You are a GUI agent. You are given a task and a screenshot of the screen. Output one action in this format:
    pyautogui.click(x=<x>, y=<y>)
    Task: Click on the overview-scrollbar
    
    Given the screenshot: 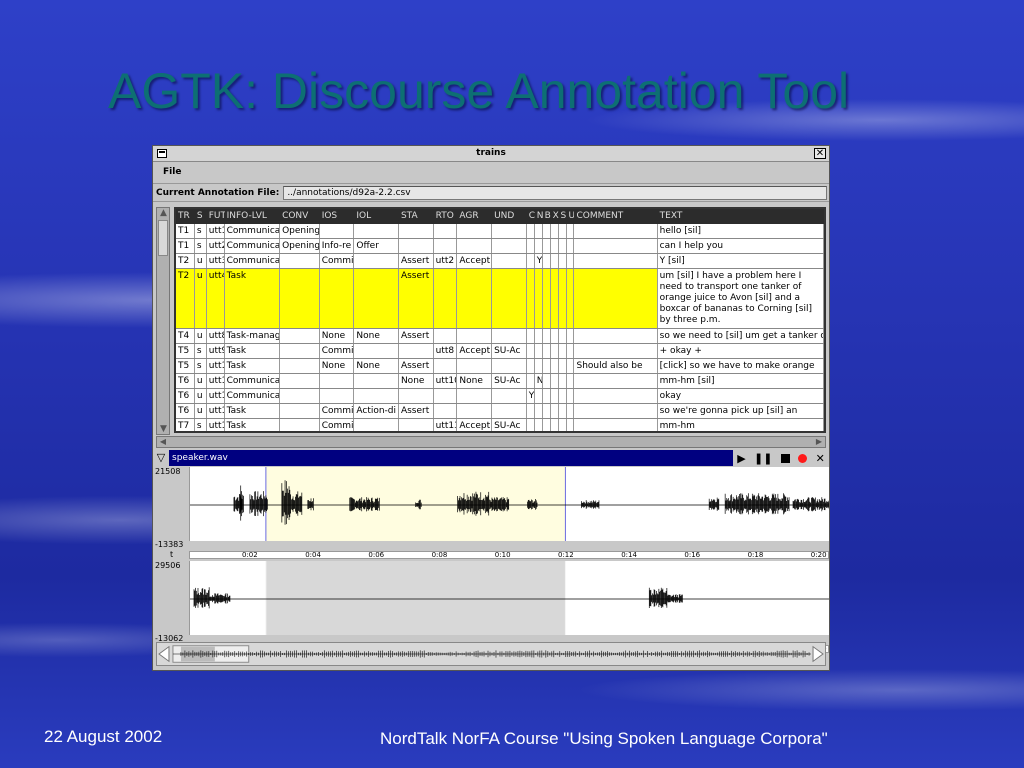 What is the action you would take?
    pyautogui.click(x=491, y=654)
    